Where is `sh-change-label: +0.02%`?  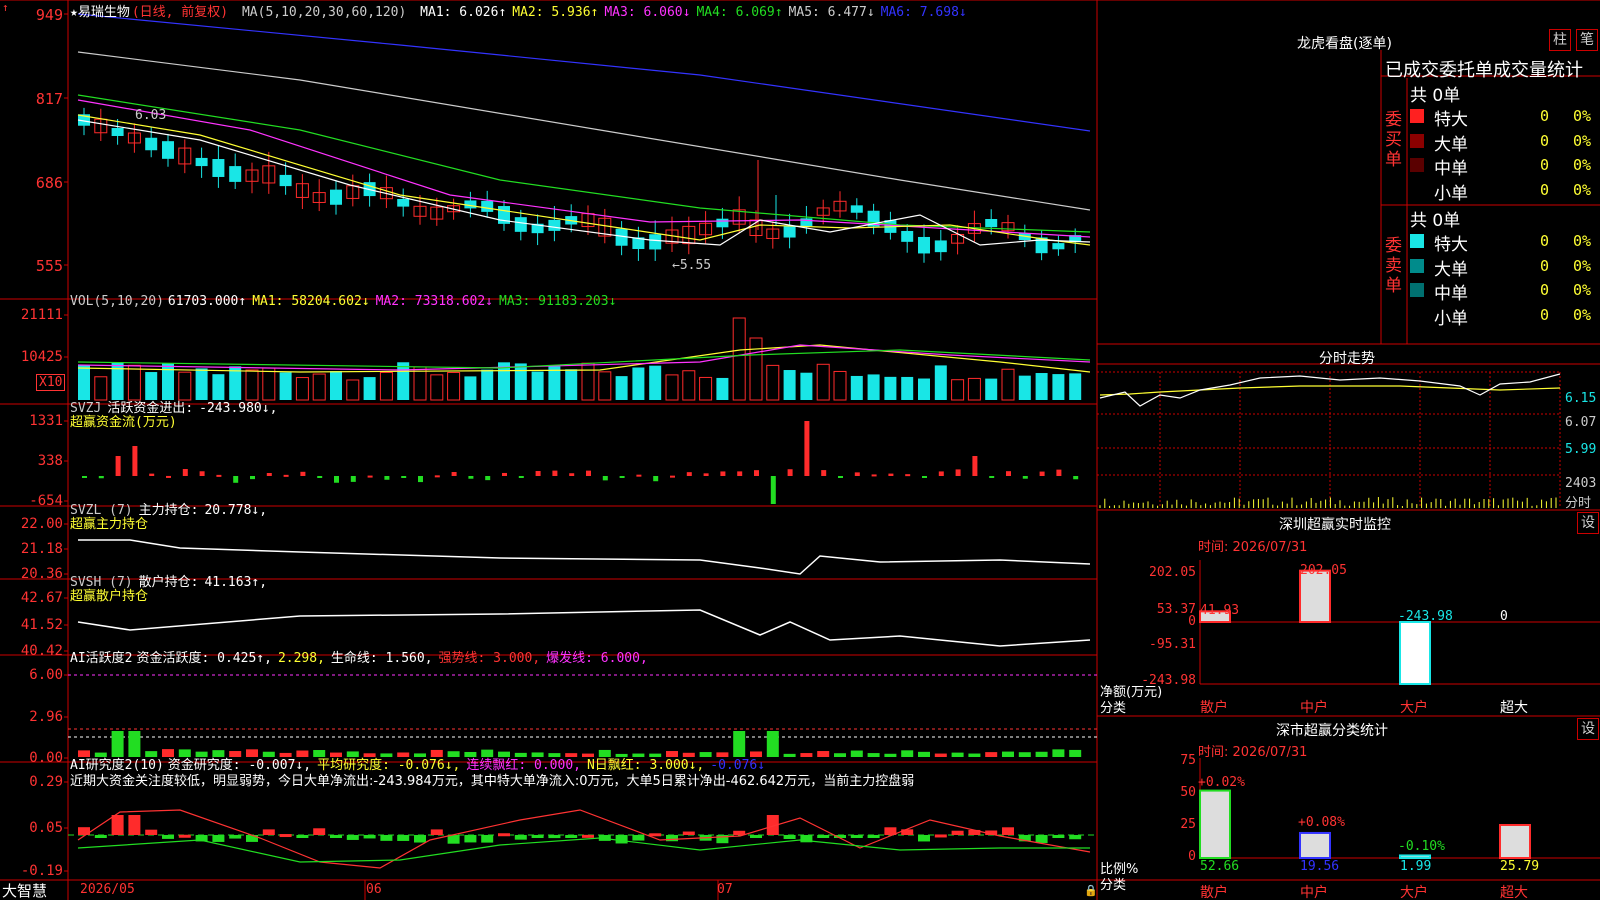
sh-change-label: +0.02% is located at coordinates (1221, 782).